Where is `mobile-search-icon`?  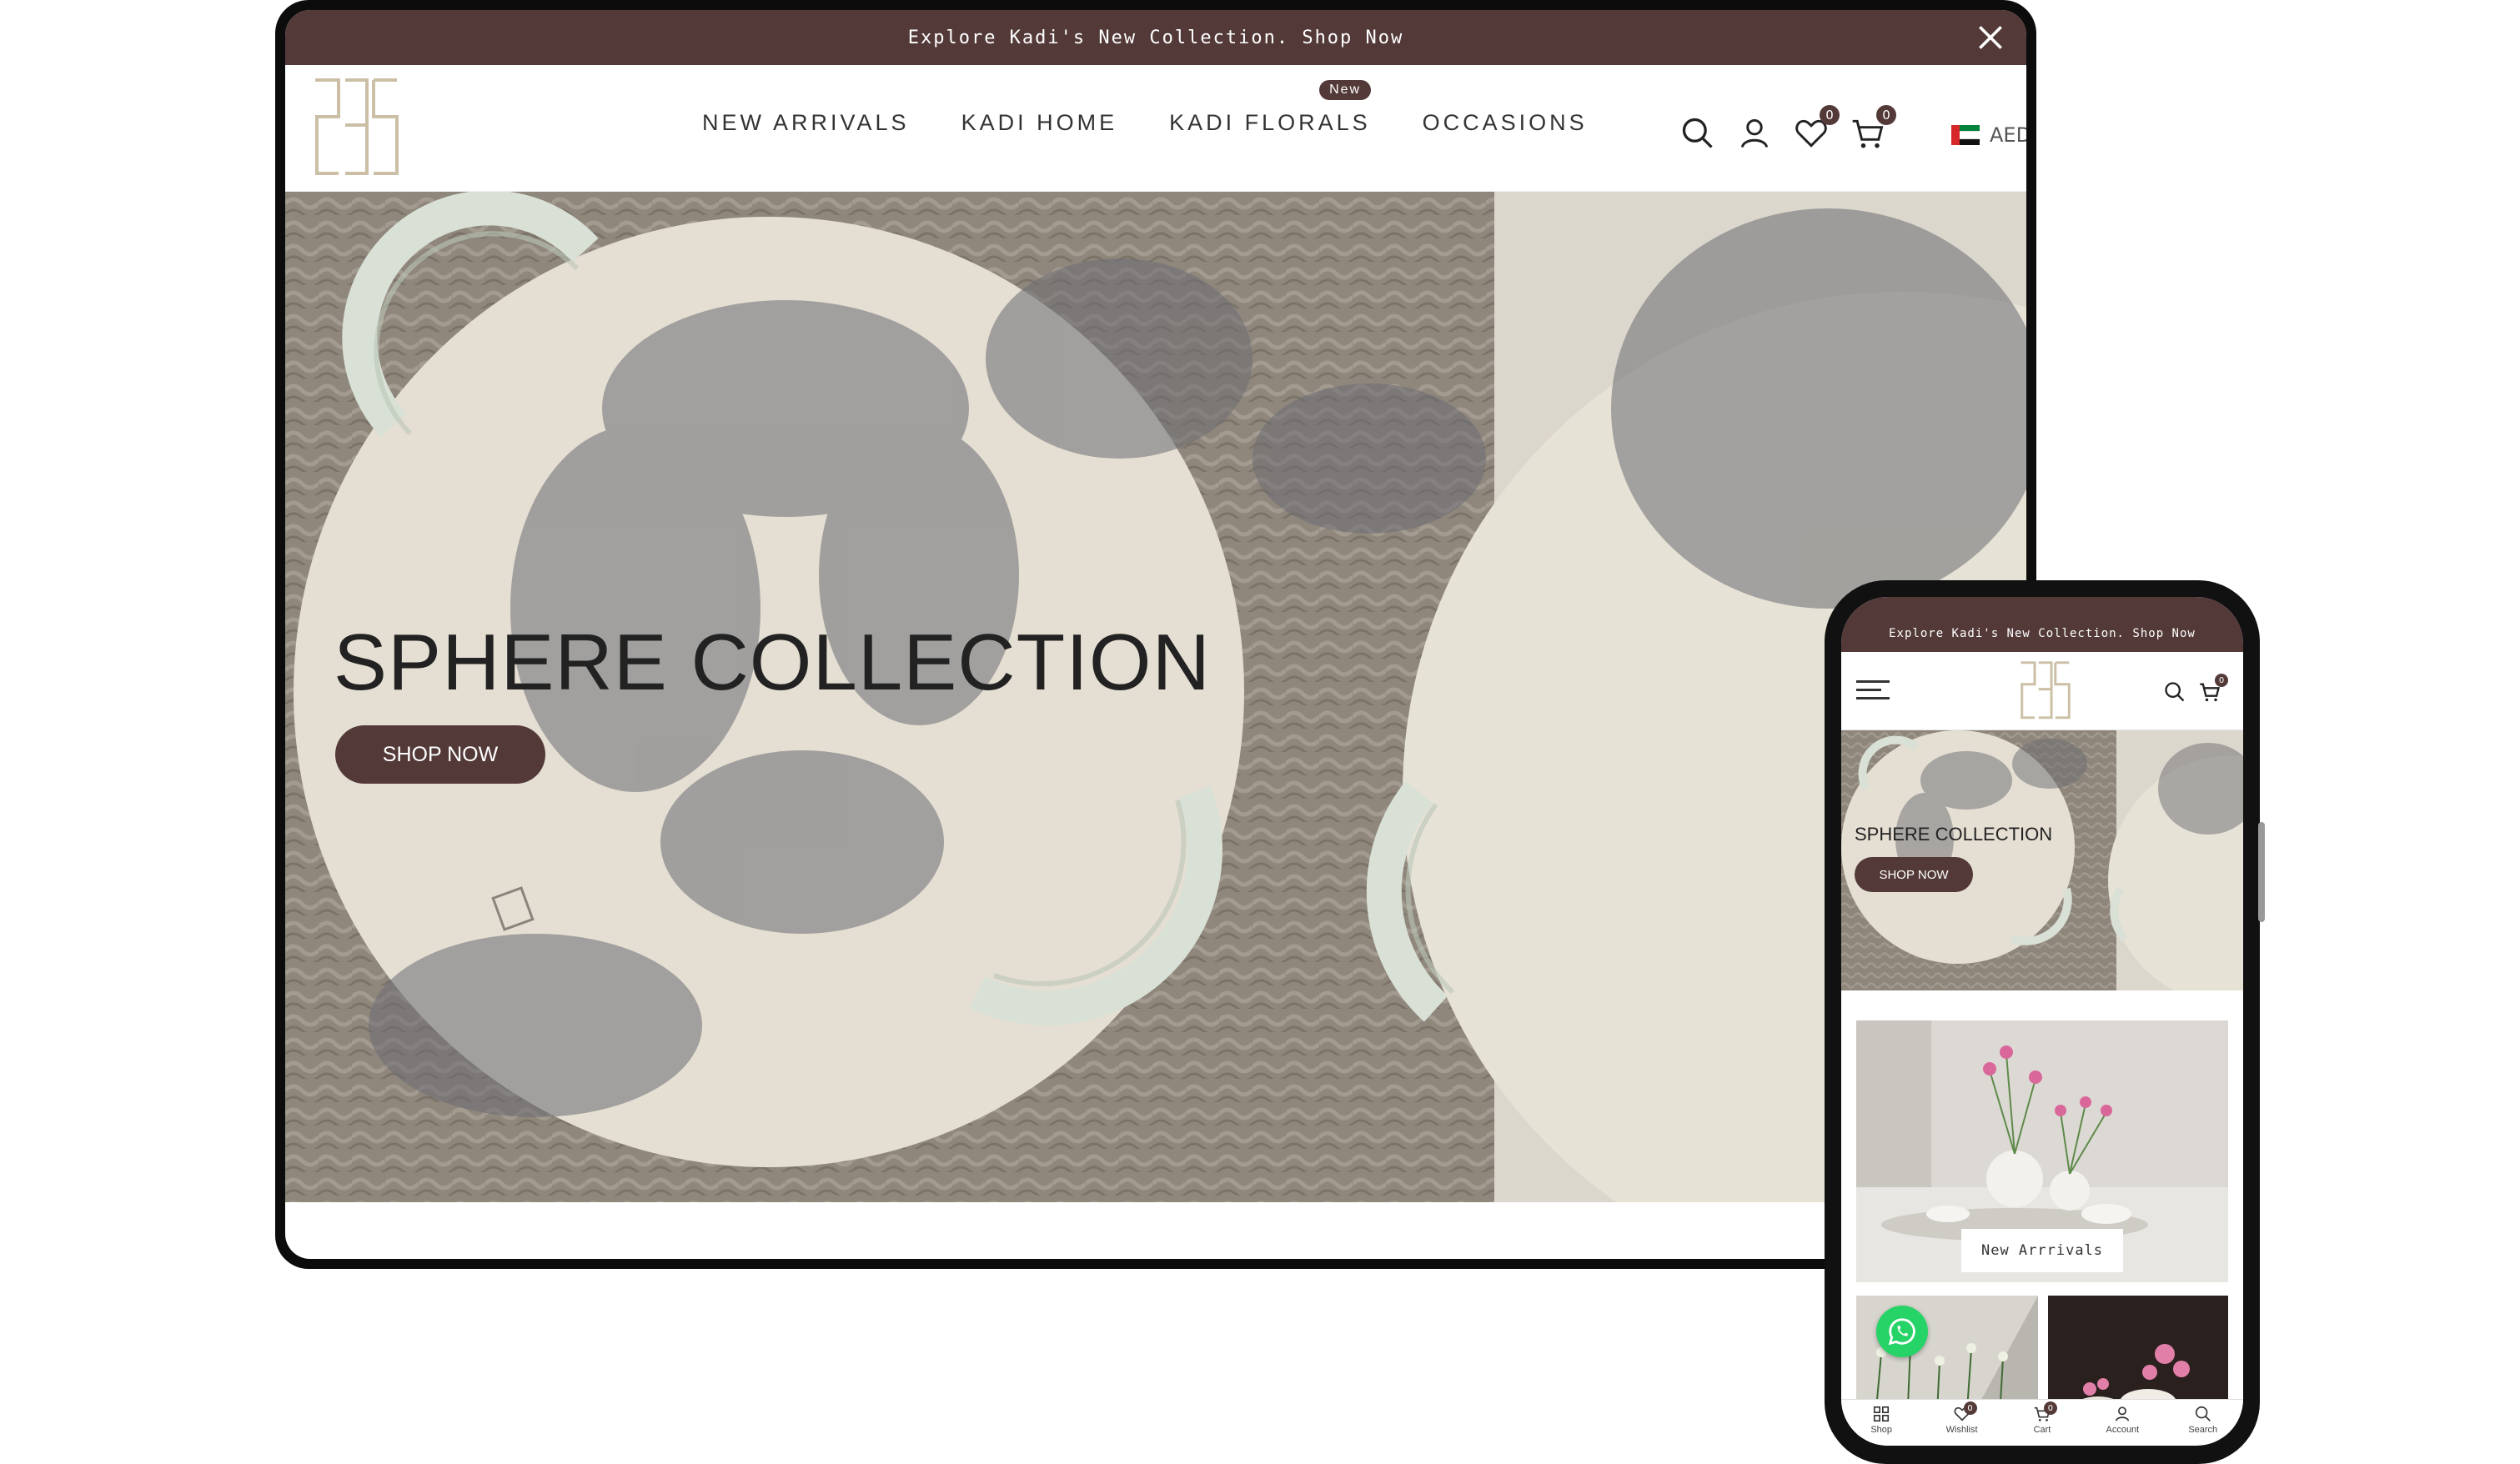 mobile-search-icon is located at coordinates (2174, 692).